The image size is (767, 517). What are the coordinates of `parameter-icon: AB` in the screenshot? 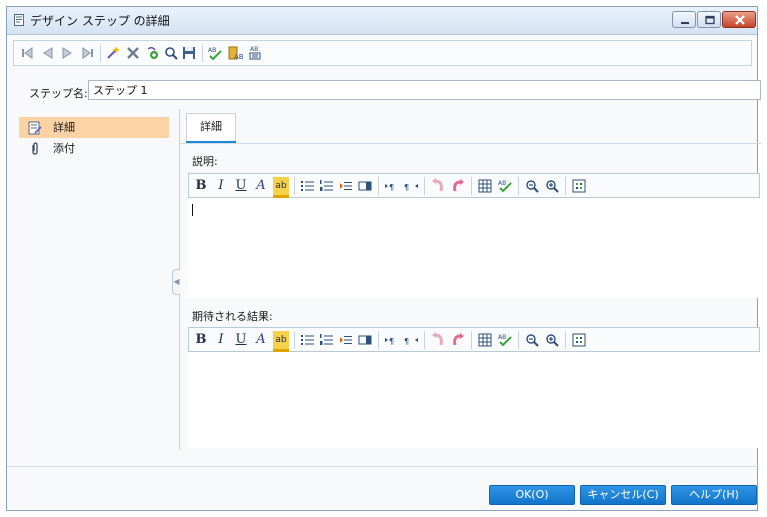 It's located at (235, 53).